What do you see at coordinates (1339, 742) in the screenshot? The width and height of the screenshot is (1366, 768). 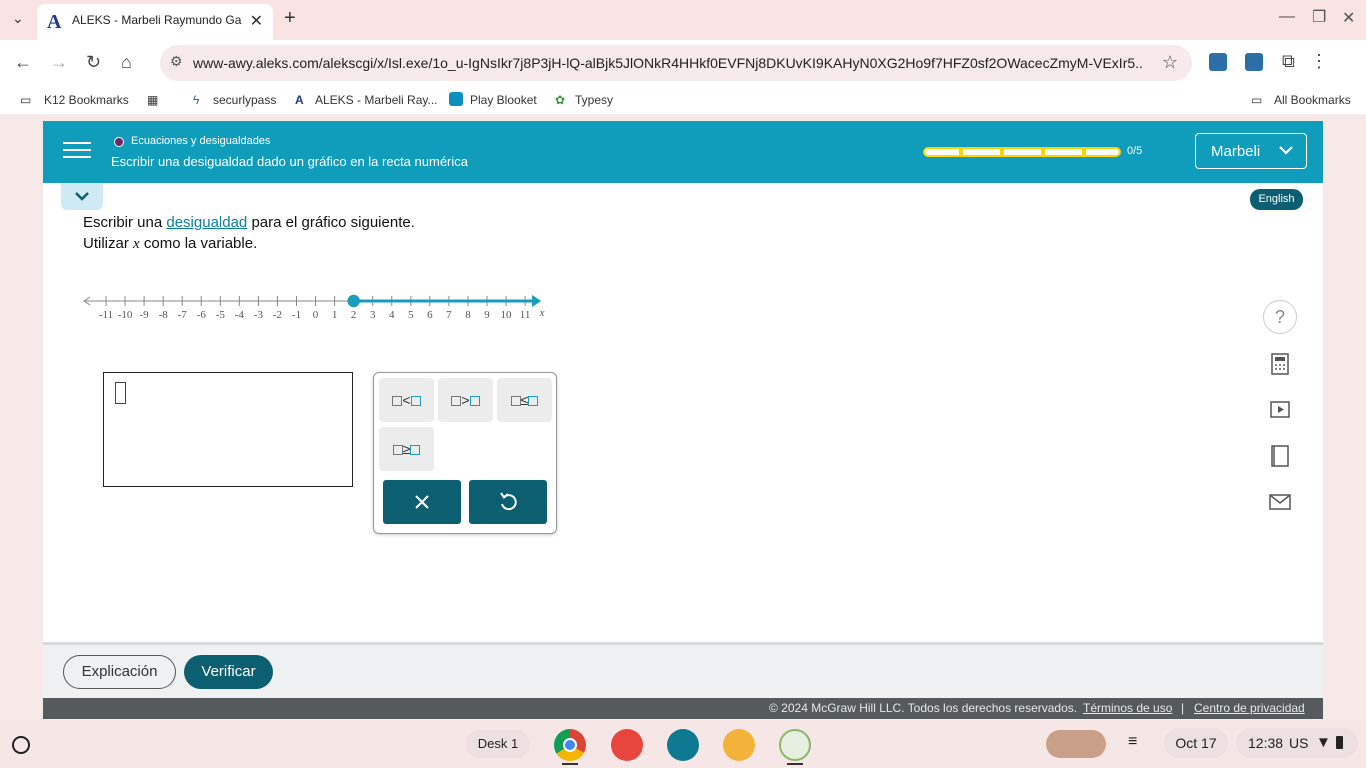 I see `battery-icon` at bounding box center [1339, 742].